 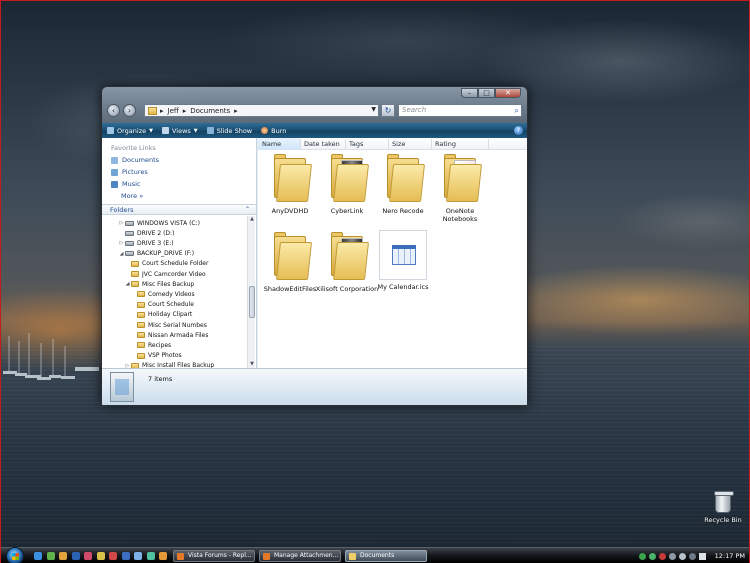 What do you see at coordinates (373, 109) in the screenshot?
I see `chevron-down-icon: ▼` at bounding box center [373, 109].